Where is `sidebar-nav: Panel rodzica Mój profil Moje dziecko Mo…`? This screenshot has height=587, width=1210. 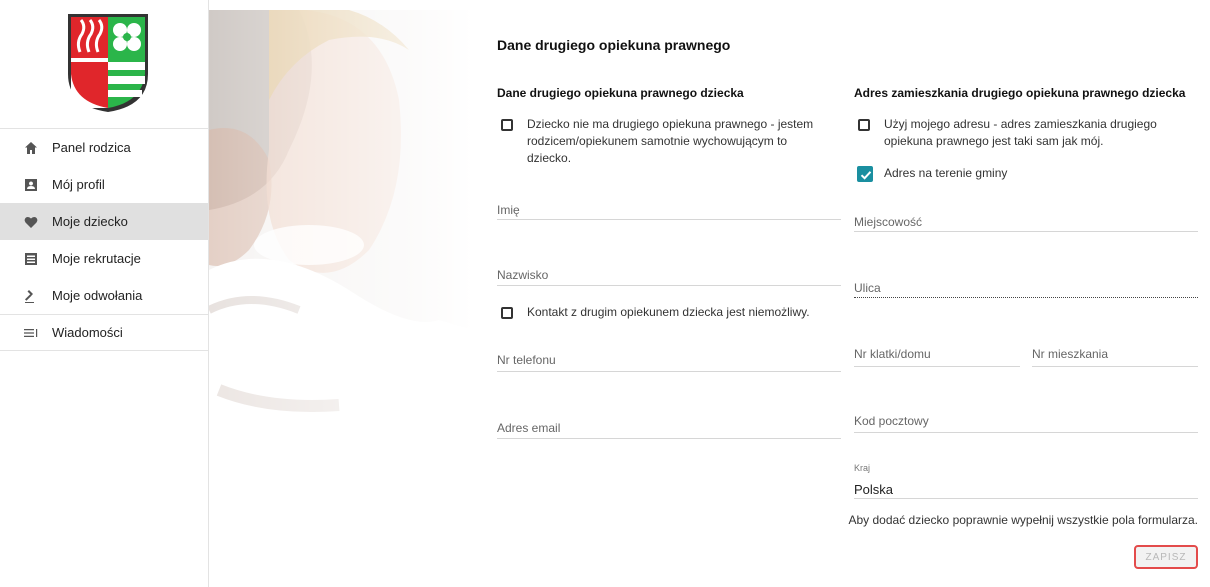 sidebar-nav: Panel rodzica Mój profil Moje dziecko Mo… is located at coordinates (104, 239).